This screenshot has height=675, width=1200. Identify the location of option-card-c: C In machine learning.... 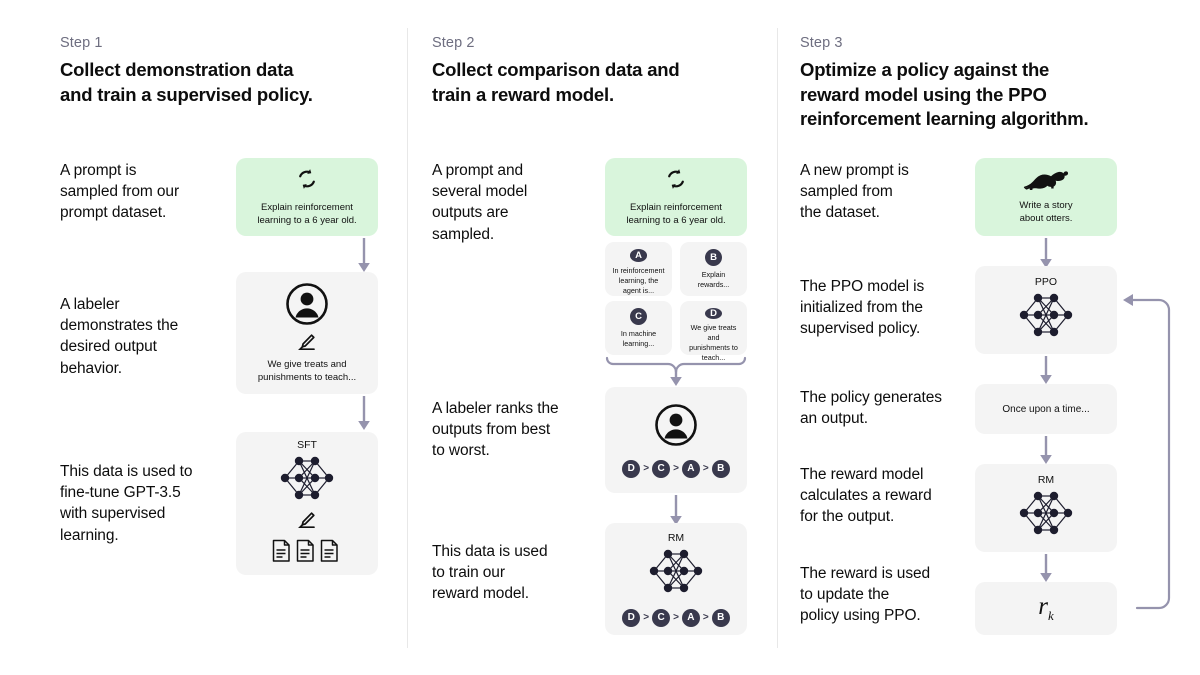
(638, 328).